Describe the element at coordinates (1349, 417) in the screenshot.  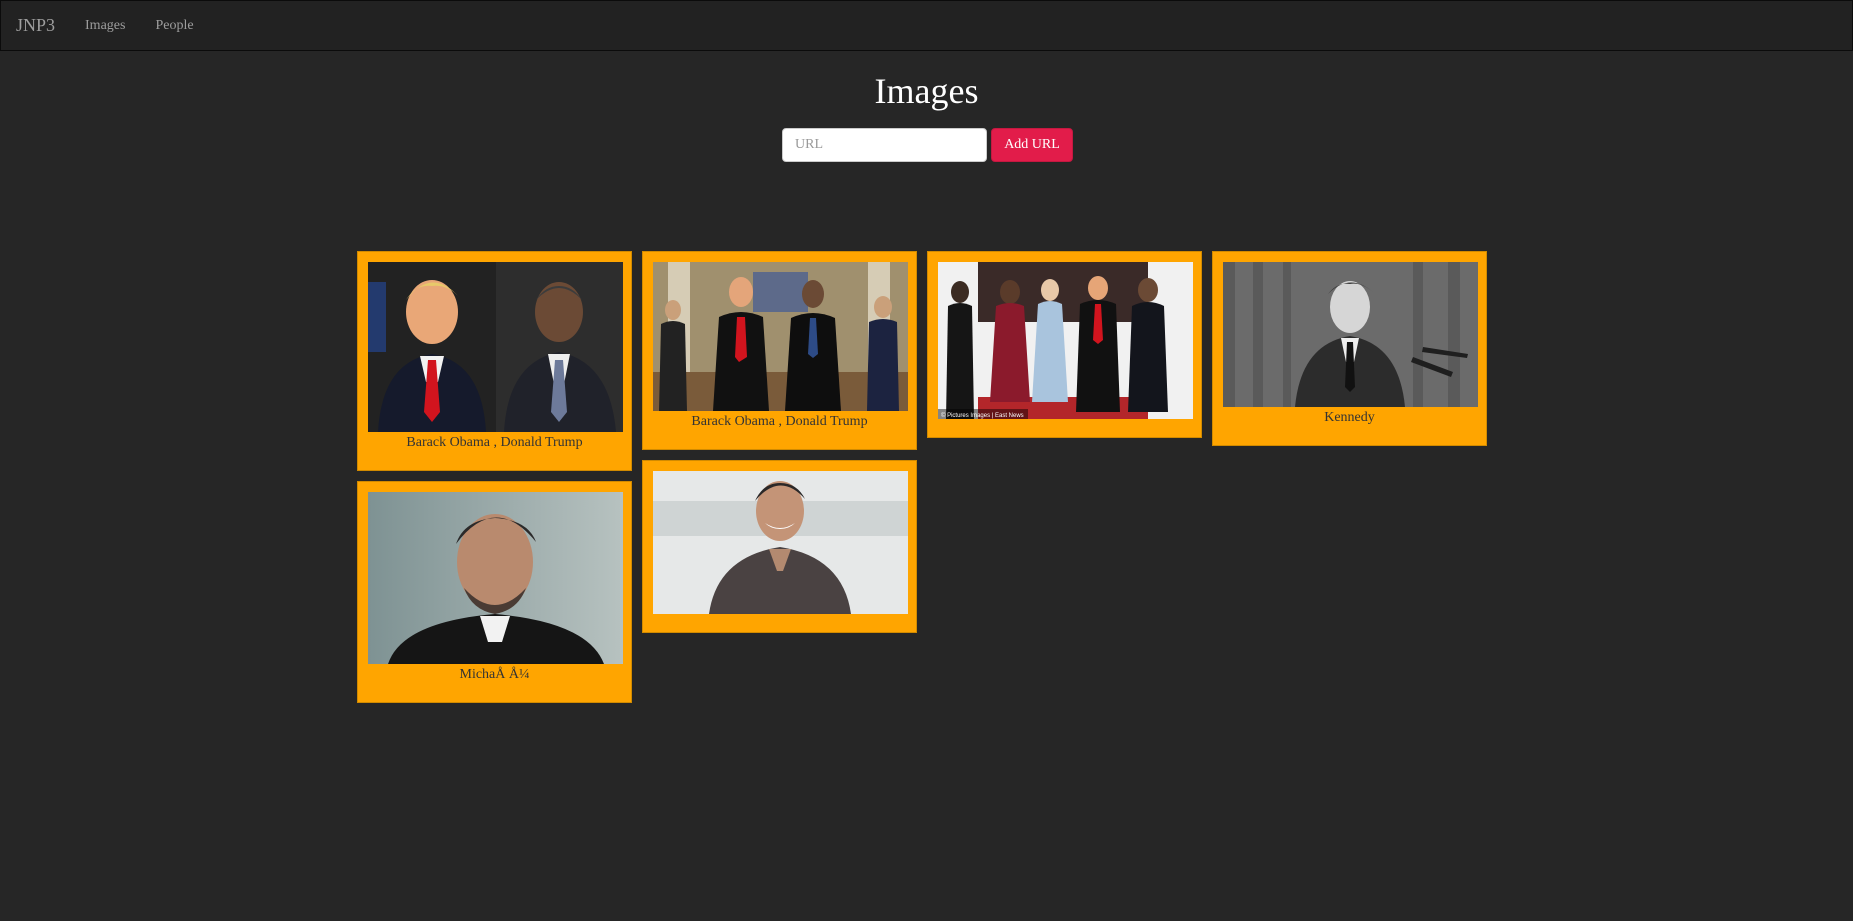
I see `card-caption: Kennedy` at that location.